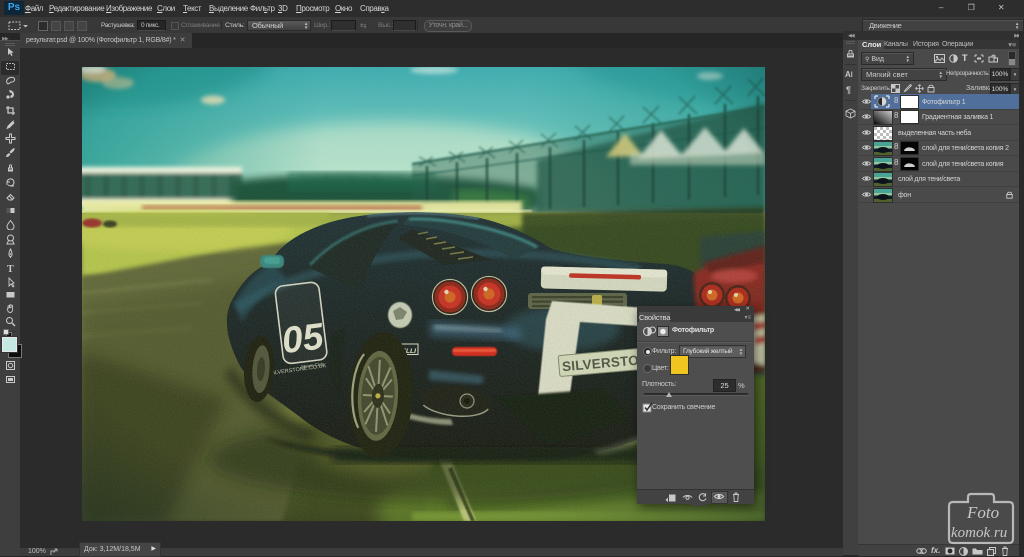  What do you see at coordinates (982, 512) in the screenshot?
I see `svg-text: Foto` at bounding box center [982, 512].